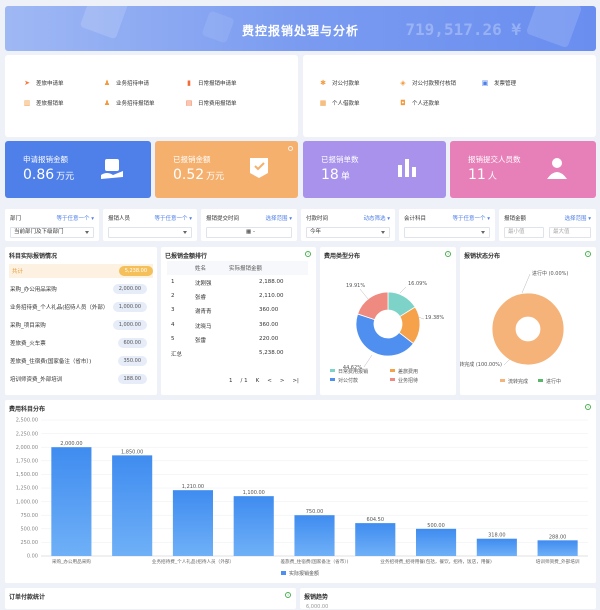 This screenshot has width=600, height=610. I want to click on quick-link-2: ▮ 日常报销申请单, so click(210, 83).